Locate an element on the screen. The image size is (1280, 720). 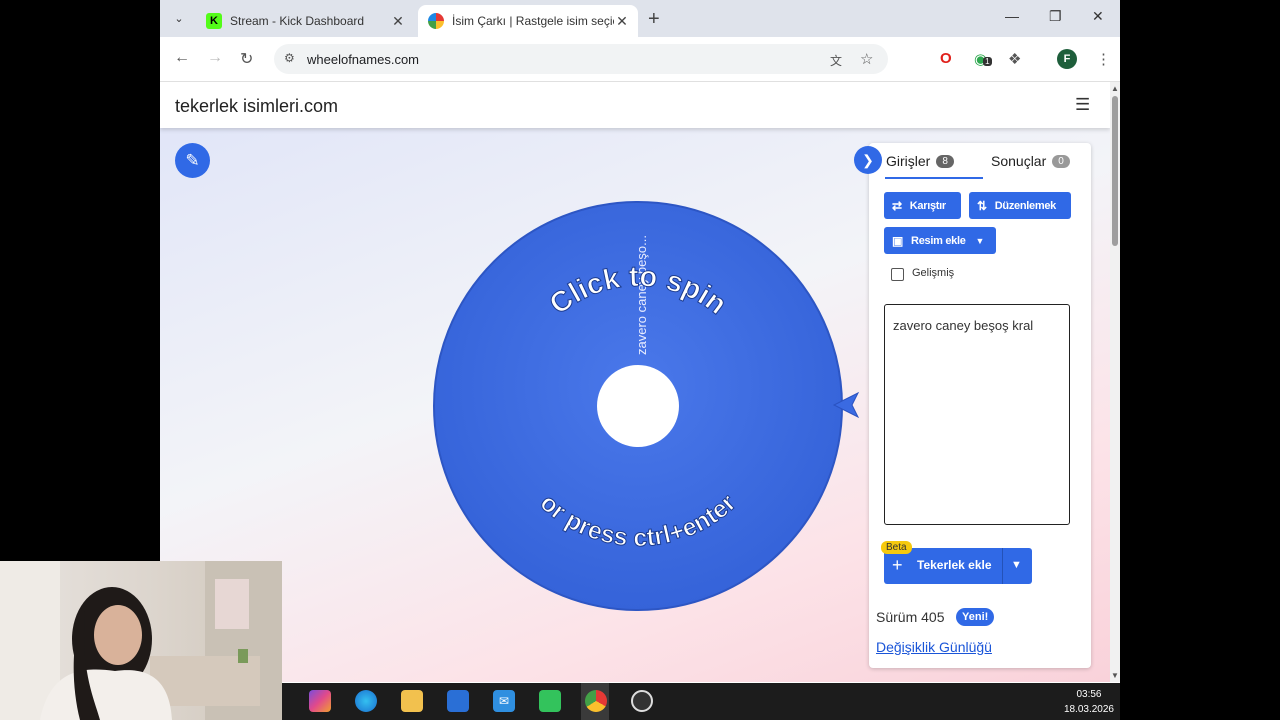
copilot-icon is located at coordinates (320, 701).